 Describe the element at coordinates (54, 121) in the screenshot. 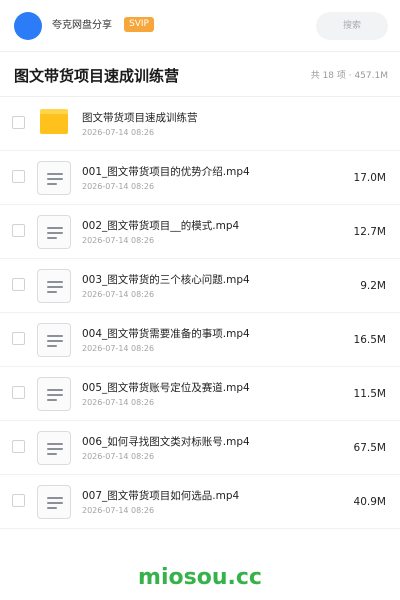

I see `folder-icon` at that location.